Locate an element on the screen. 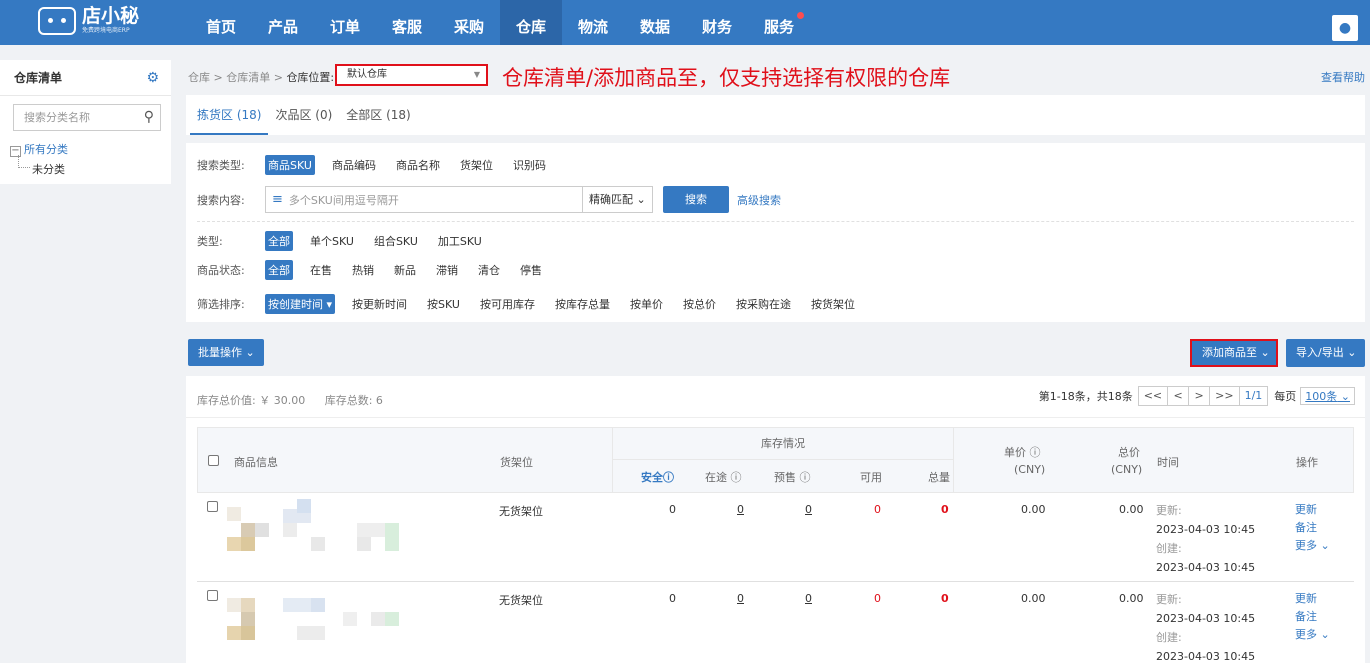 This screenshot has height=663, width=1370. batch-actions-button: 批量操作 ⌄ is located at coordinates (226, 352).